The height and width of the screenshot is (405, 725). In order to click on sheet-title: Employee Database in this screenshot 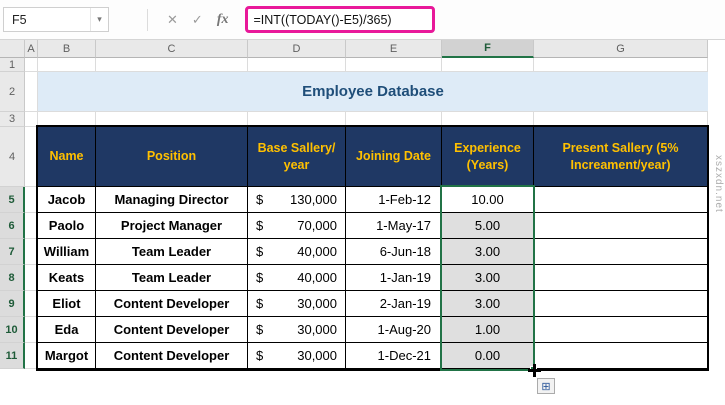, I will do `click(373, 92)`.